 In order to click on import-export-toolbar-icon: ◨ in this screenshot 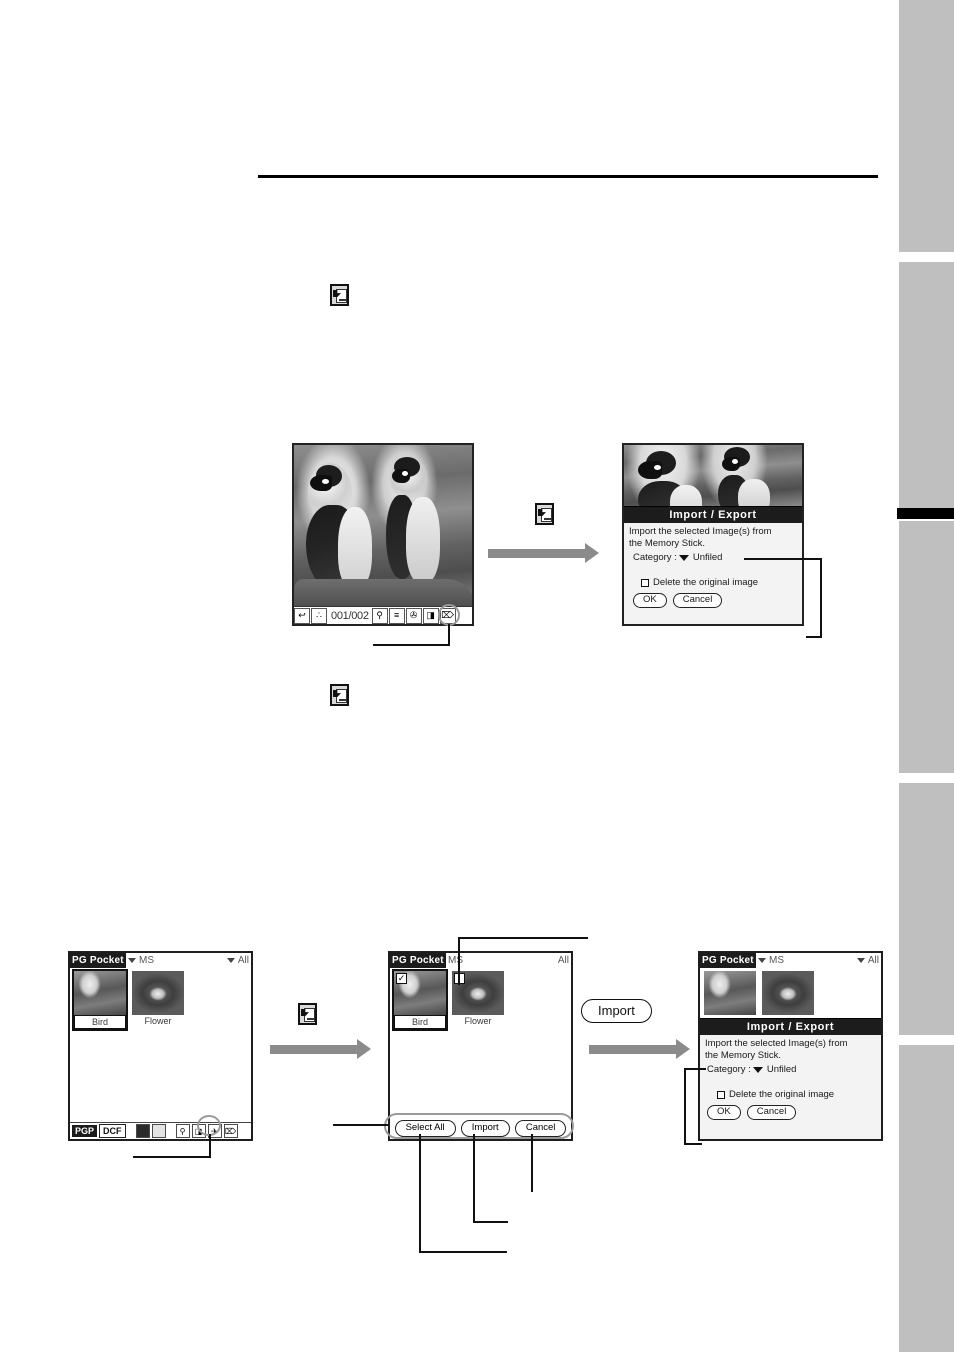, I will do `click(430, 615)`.